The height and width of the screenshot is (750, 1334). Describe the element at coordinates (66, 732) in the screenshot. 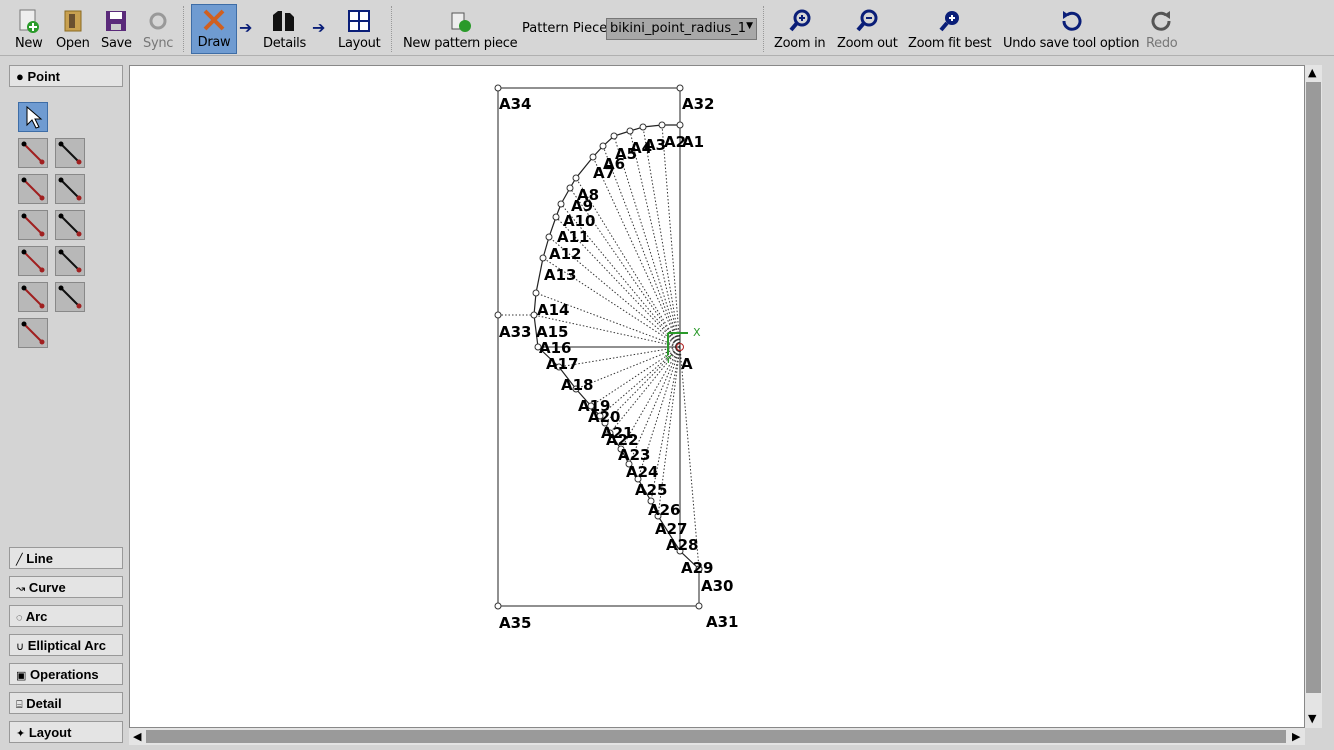

I see `group-layout: ✦ Layout` at that location.